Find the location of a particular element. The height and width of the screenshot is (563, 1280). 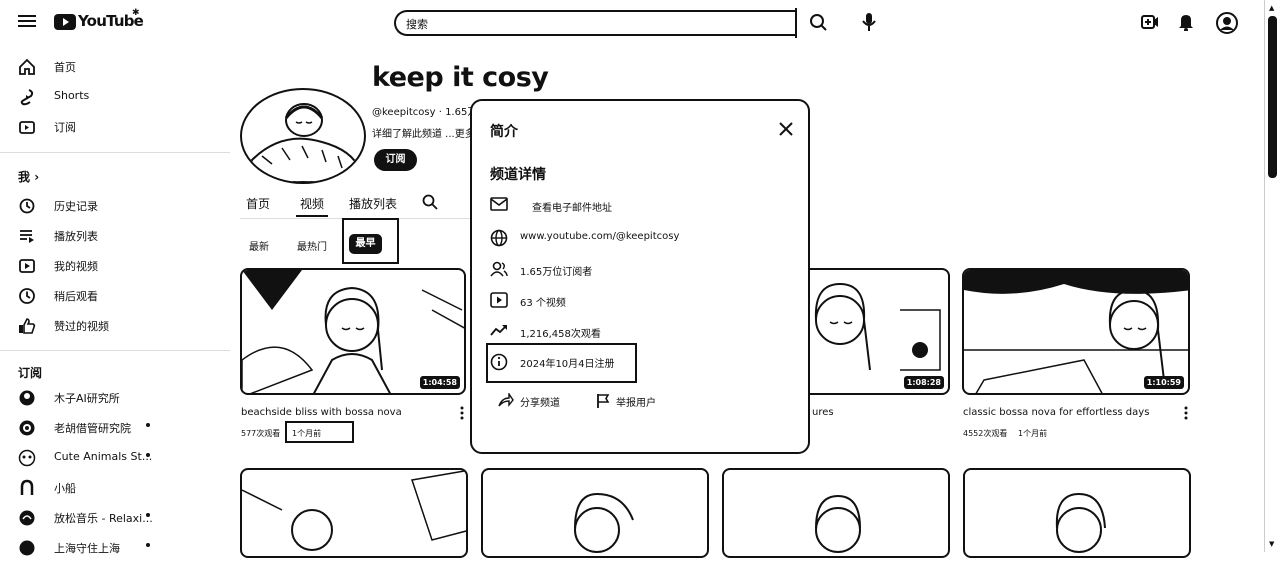

search-icon is located at coordinates (818, 22).